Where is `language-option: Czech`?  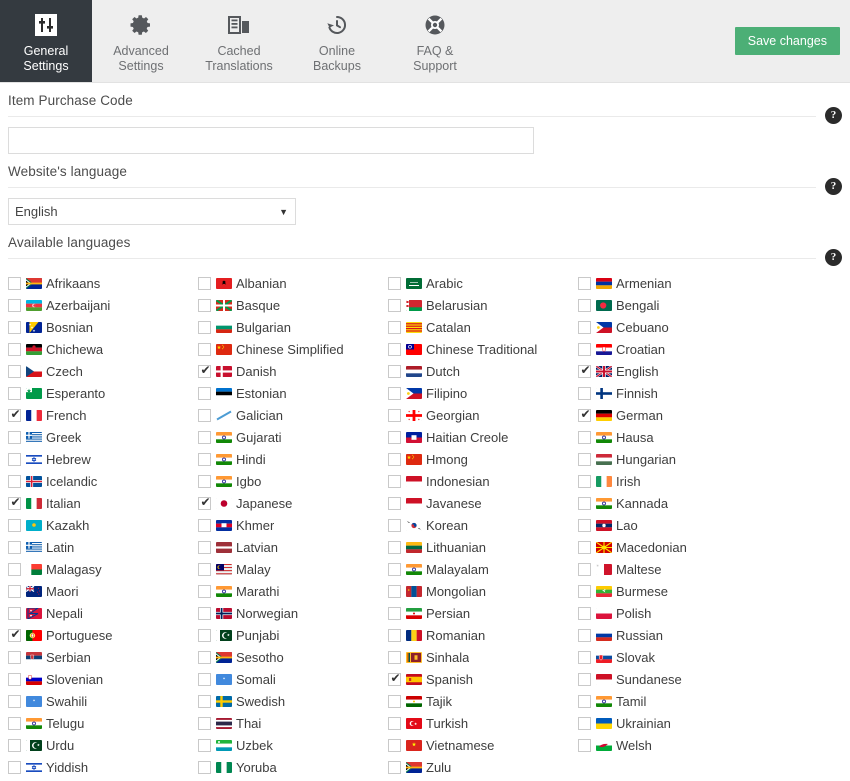
language-option: Czech is located at coordinates (103, 371).